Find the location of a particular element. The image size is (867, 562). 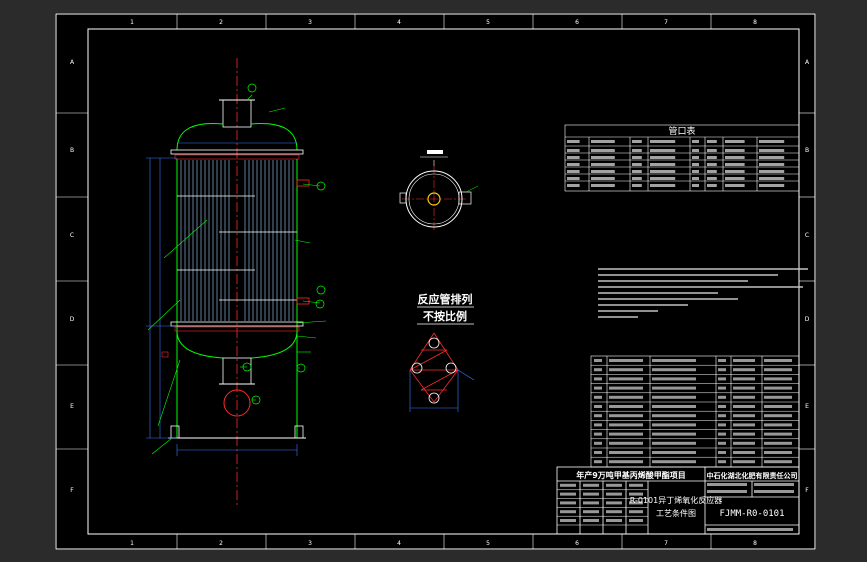

zone-number-bottom: 4 is located at coordinates (399, 543).